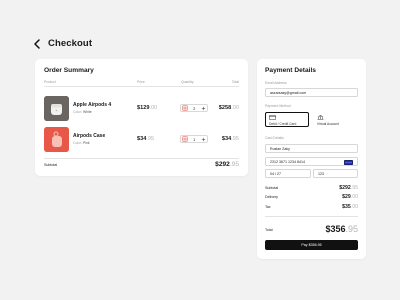 The height and width of the screenshot is (300, 400). I want to click on item-name: Apple Airpods 4, so click(92, 105).